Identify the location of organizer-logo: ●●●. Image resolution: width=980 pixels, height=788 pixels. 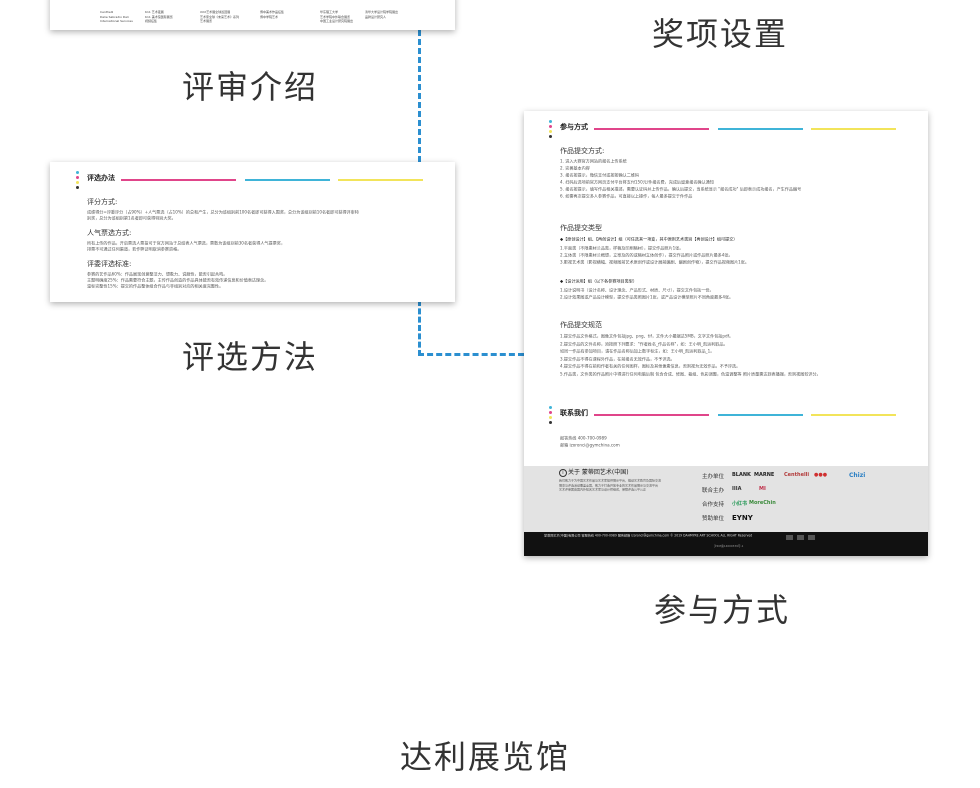
(821, 475).